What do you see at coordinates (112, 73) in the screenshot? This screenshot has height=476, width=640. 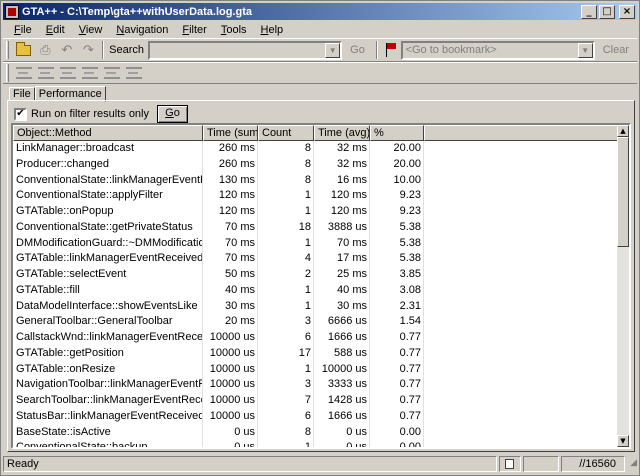 I see `nav-next-icon` at bounding box center [112, 73].